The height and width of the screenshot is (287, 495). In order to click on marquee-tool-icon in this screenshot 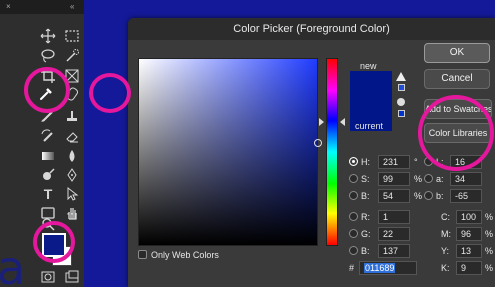, I will do `click(72, 36)`.